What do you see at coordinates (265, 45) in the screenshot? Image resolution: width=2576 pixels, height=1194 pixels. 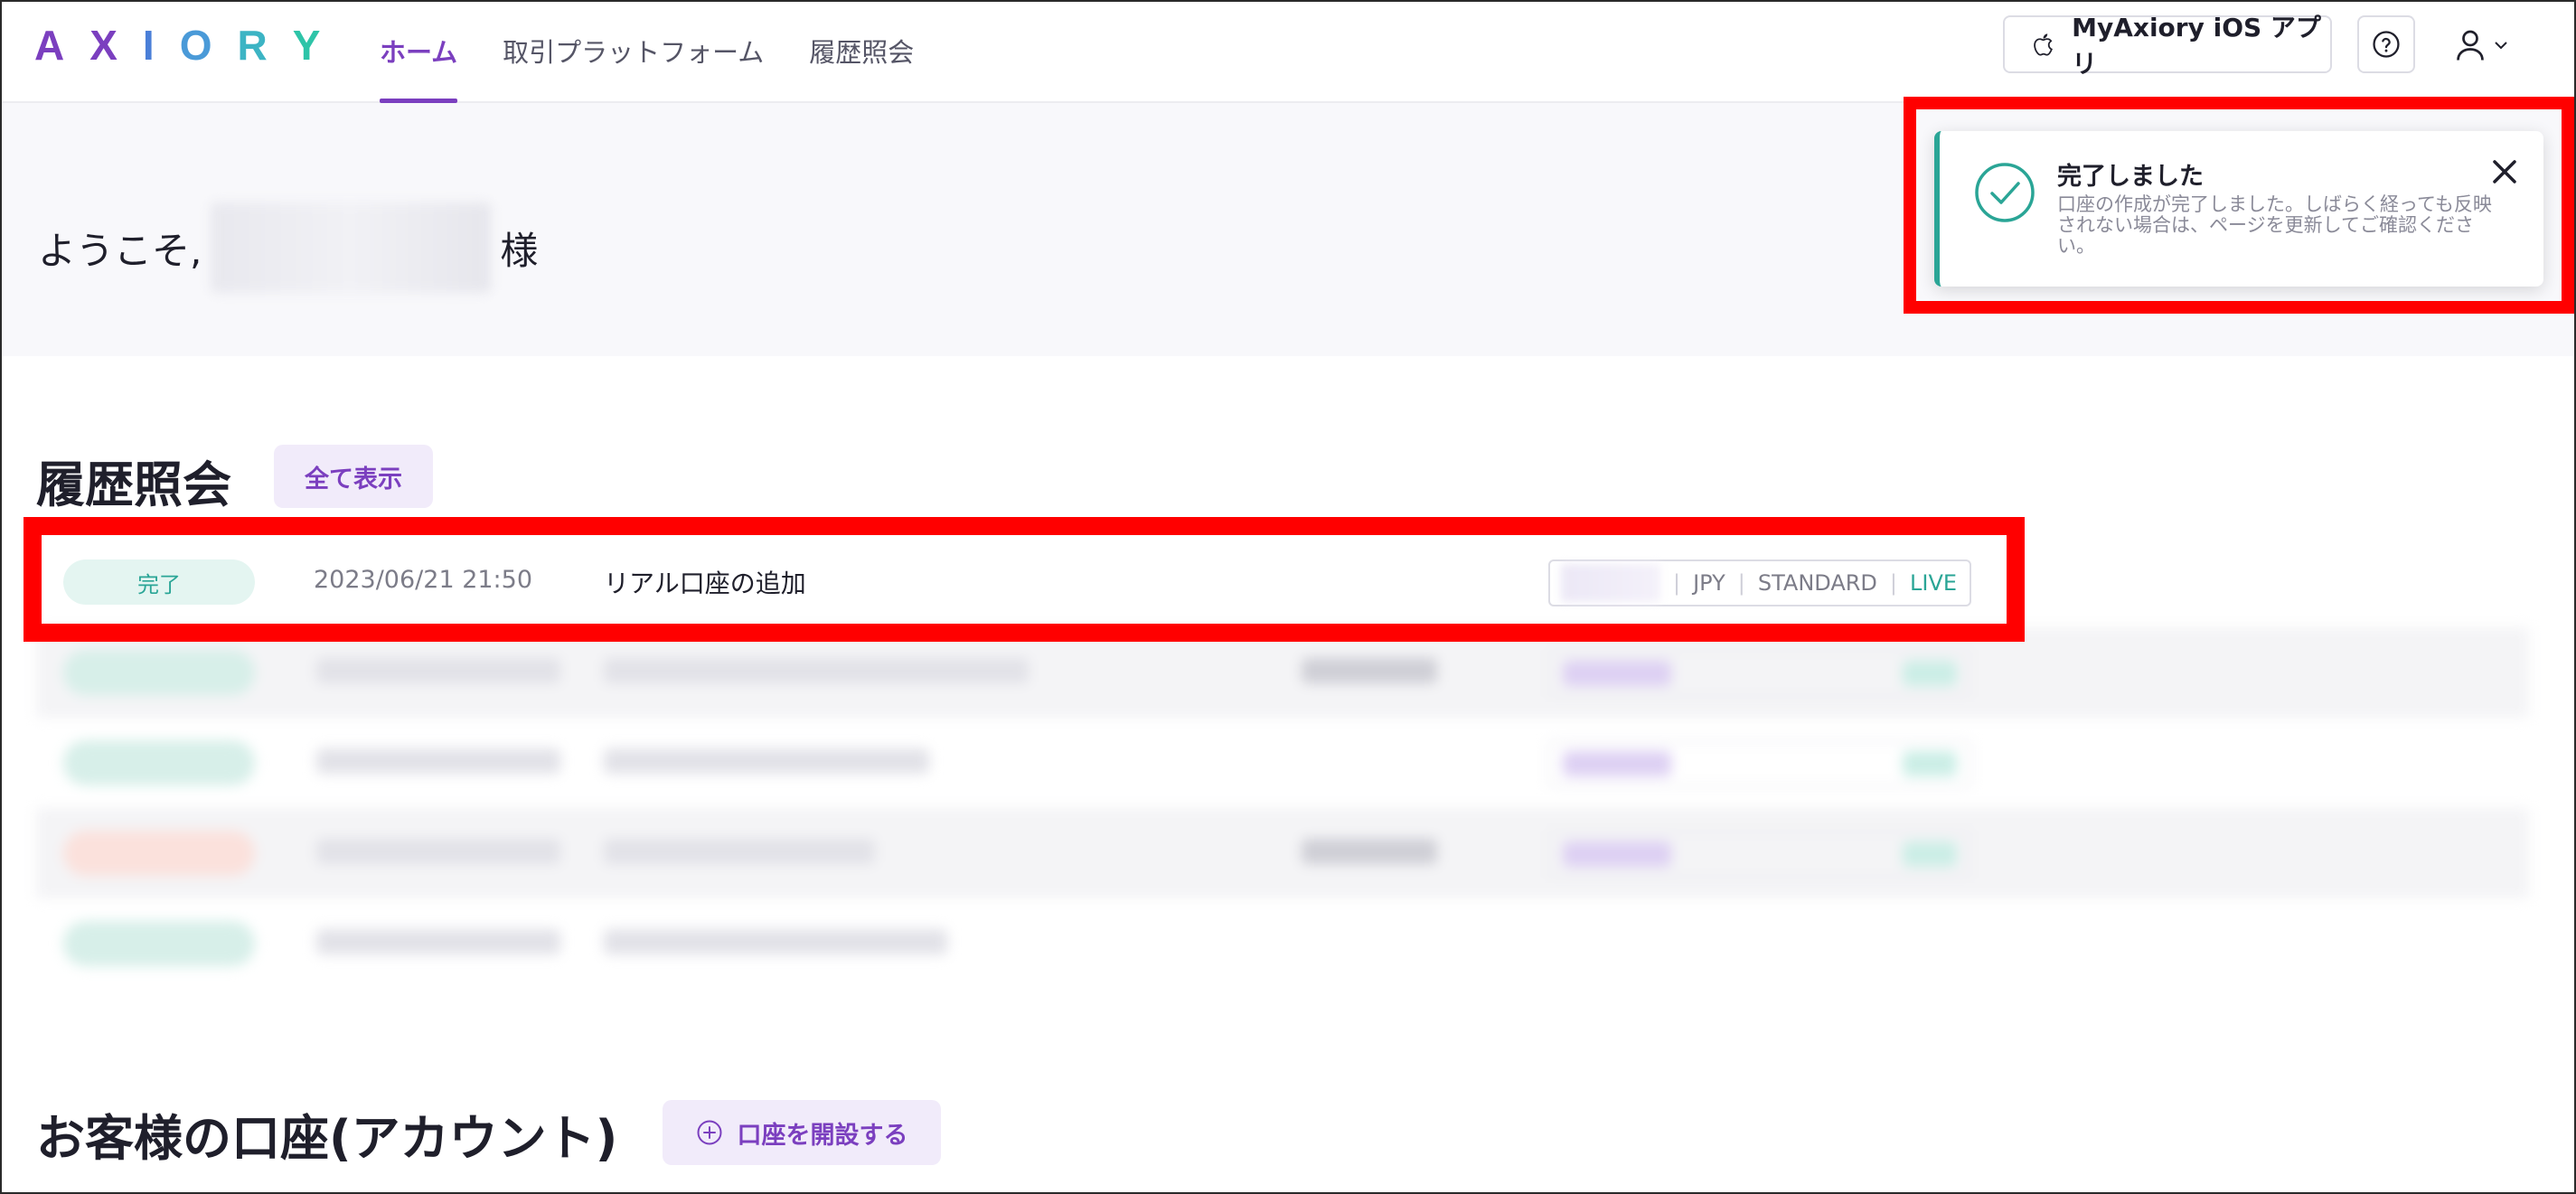 I see `logo-letter: R` at bounding box center [265, 45].